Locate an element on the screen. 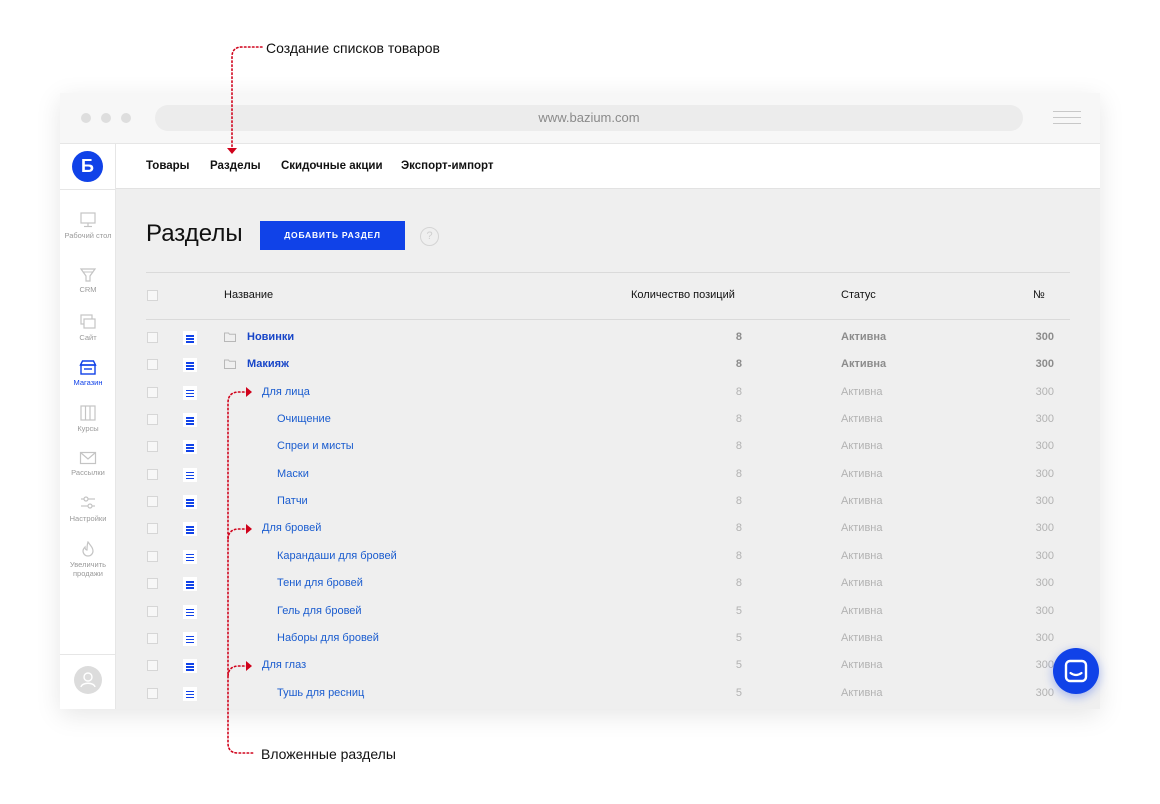 This screenshot has height=804, width=1160. nav-tab-export-import: Экспорт-импорт is located at coordinates (447, 166).